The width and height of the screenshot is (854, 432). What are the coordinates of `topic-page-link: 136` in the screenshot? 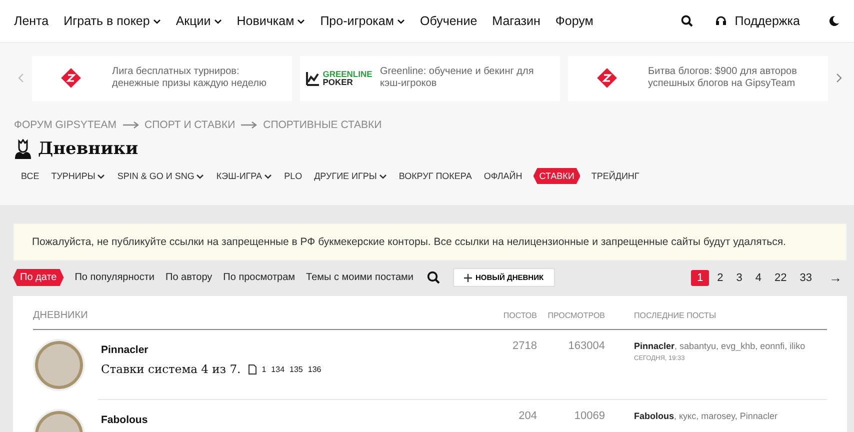 It's located at (315, 369).